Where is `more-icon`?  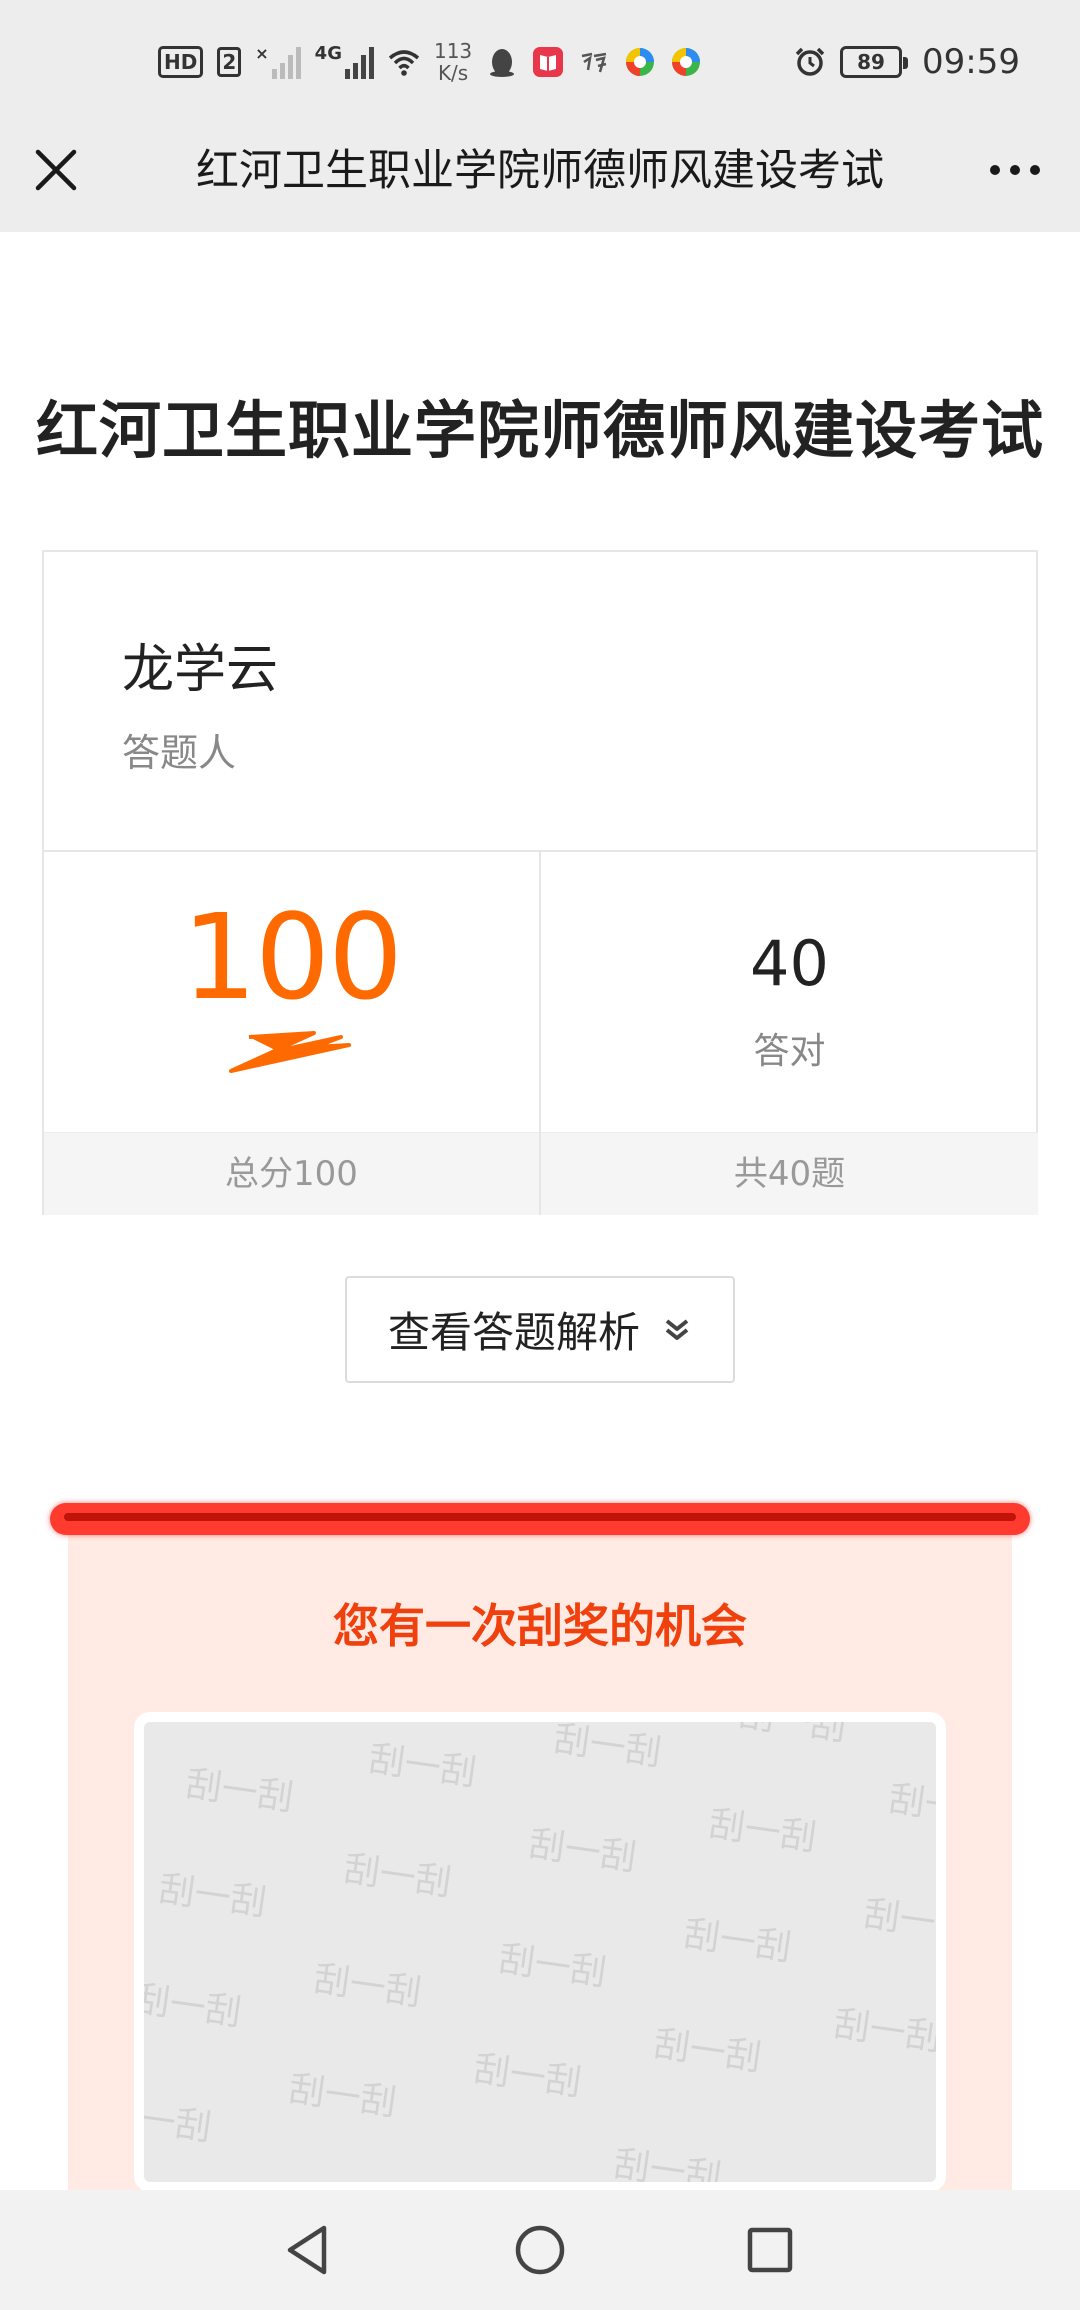 more-icon is located at coordinates (1015, 170).